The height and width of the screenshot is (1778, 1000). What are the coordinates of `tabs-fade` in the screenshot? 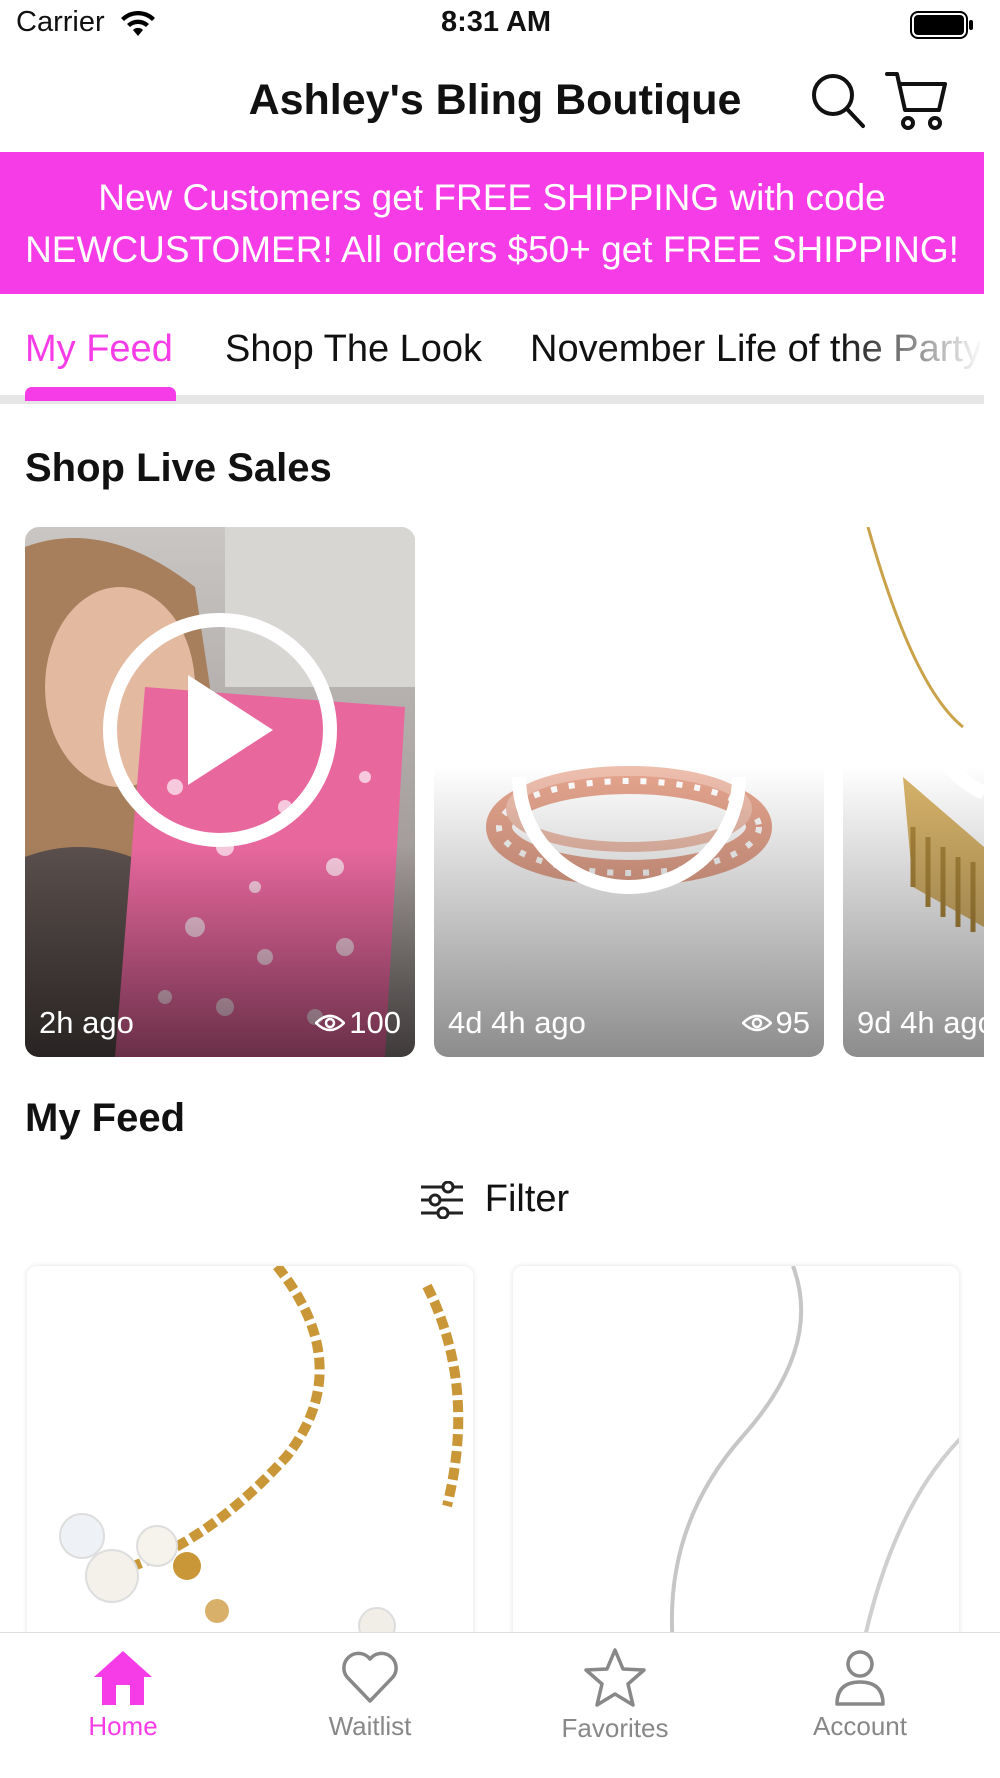 It's located at (912, 347).